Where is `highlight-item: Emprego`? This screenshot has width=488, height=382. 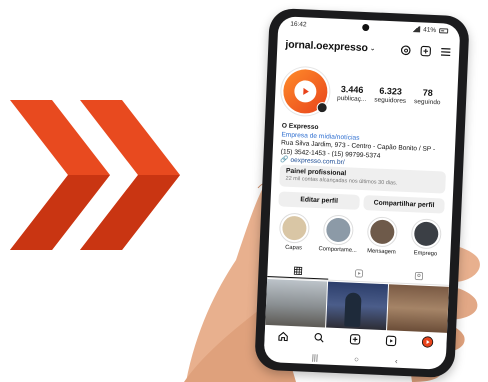 highlight-item: Emprego is located at coordinates (426, 238).